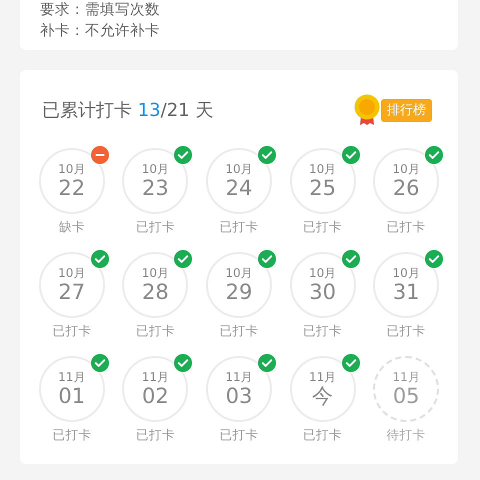 The image size is (480, 480). I want to click on medal-icon, so click(367, 110).